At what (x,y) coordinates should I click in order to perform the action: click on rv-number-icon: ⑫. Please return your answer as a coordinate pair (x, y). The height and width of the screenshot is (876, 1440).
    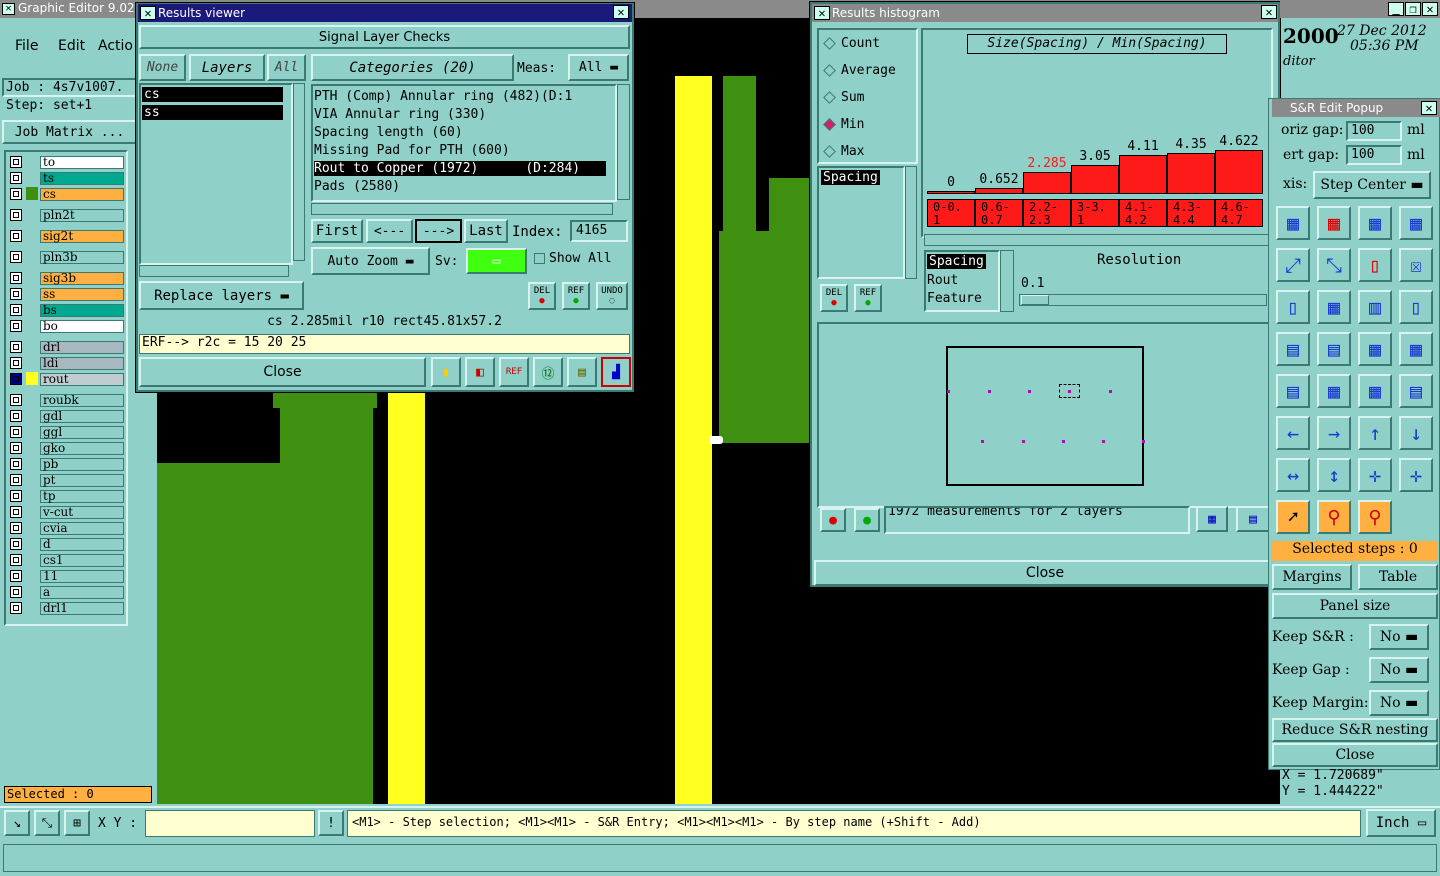
    Looking at the image, I should click on (548, 372).